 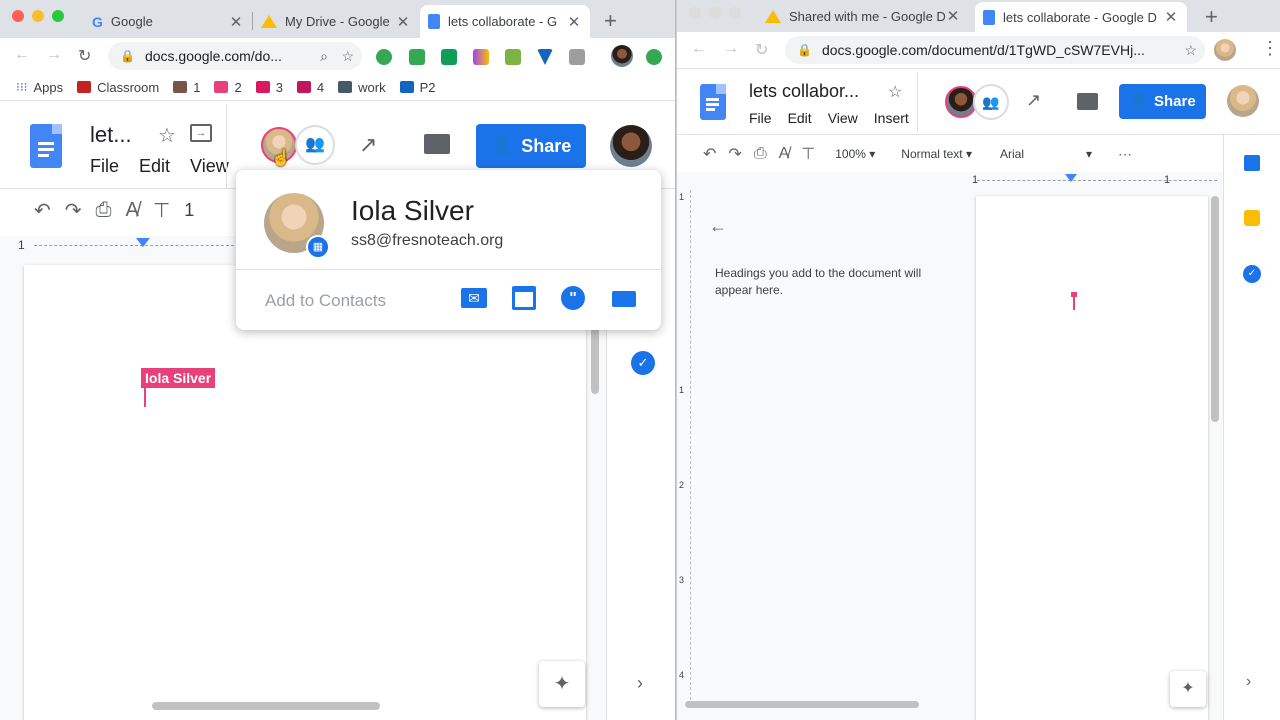 What do you see at coordinates (39, 87) in the screenshot?
I see `bookmark-apps: ⁝⁝⁝ Apps` at bounding box center [39, 87].